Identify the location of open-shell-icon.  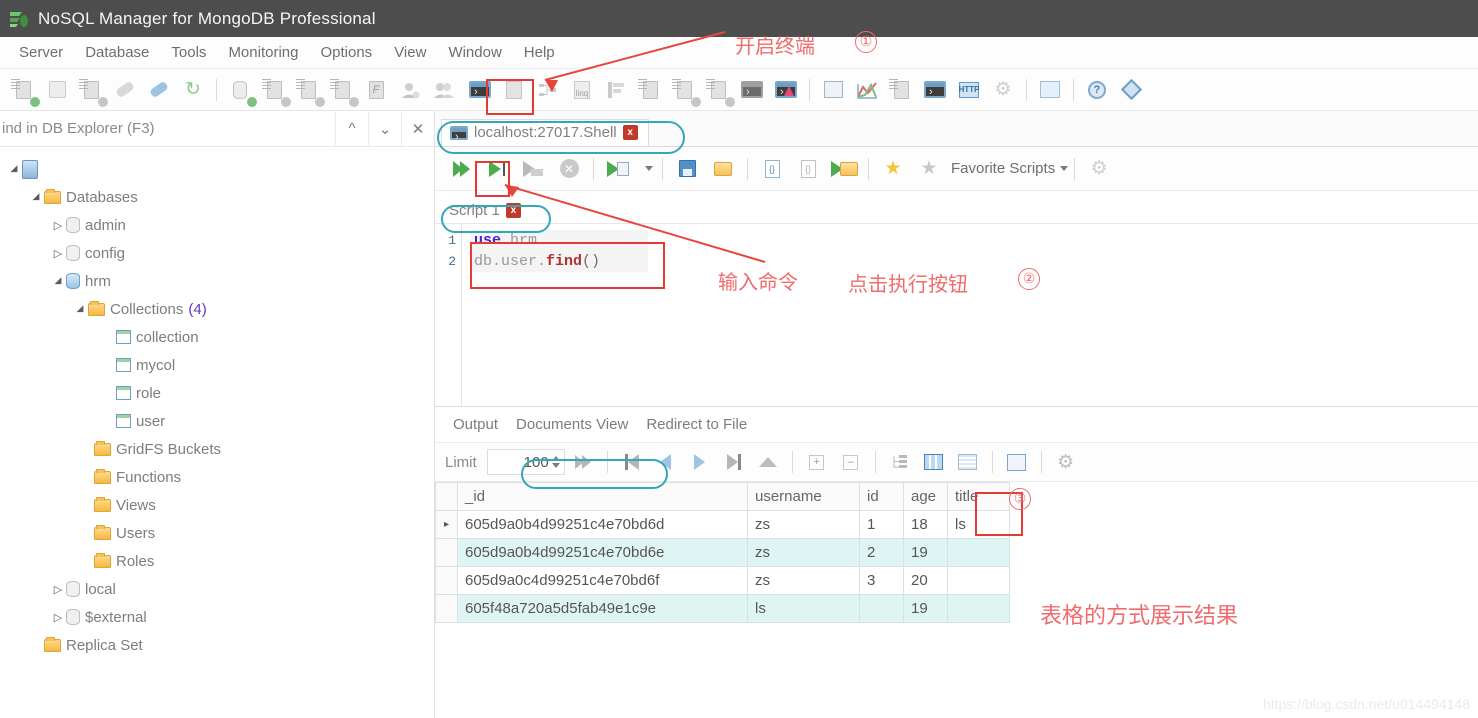
(480, 90).